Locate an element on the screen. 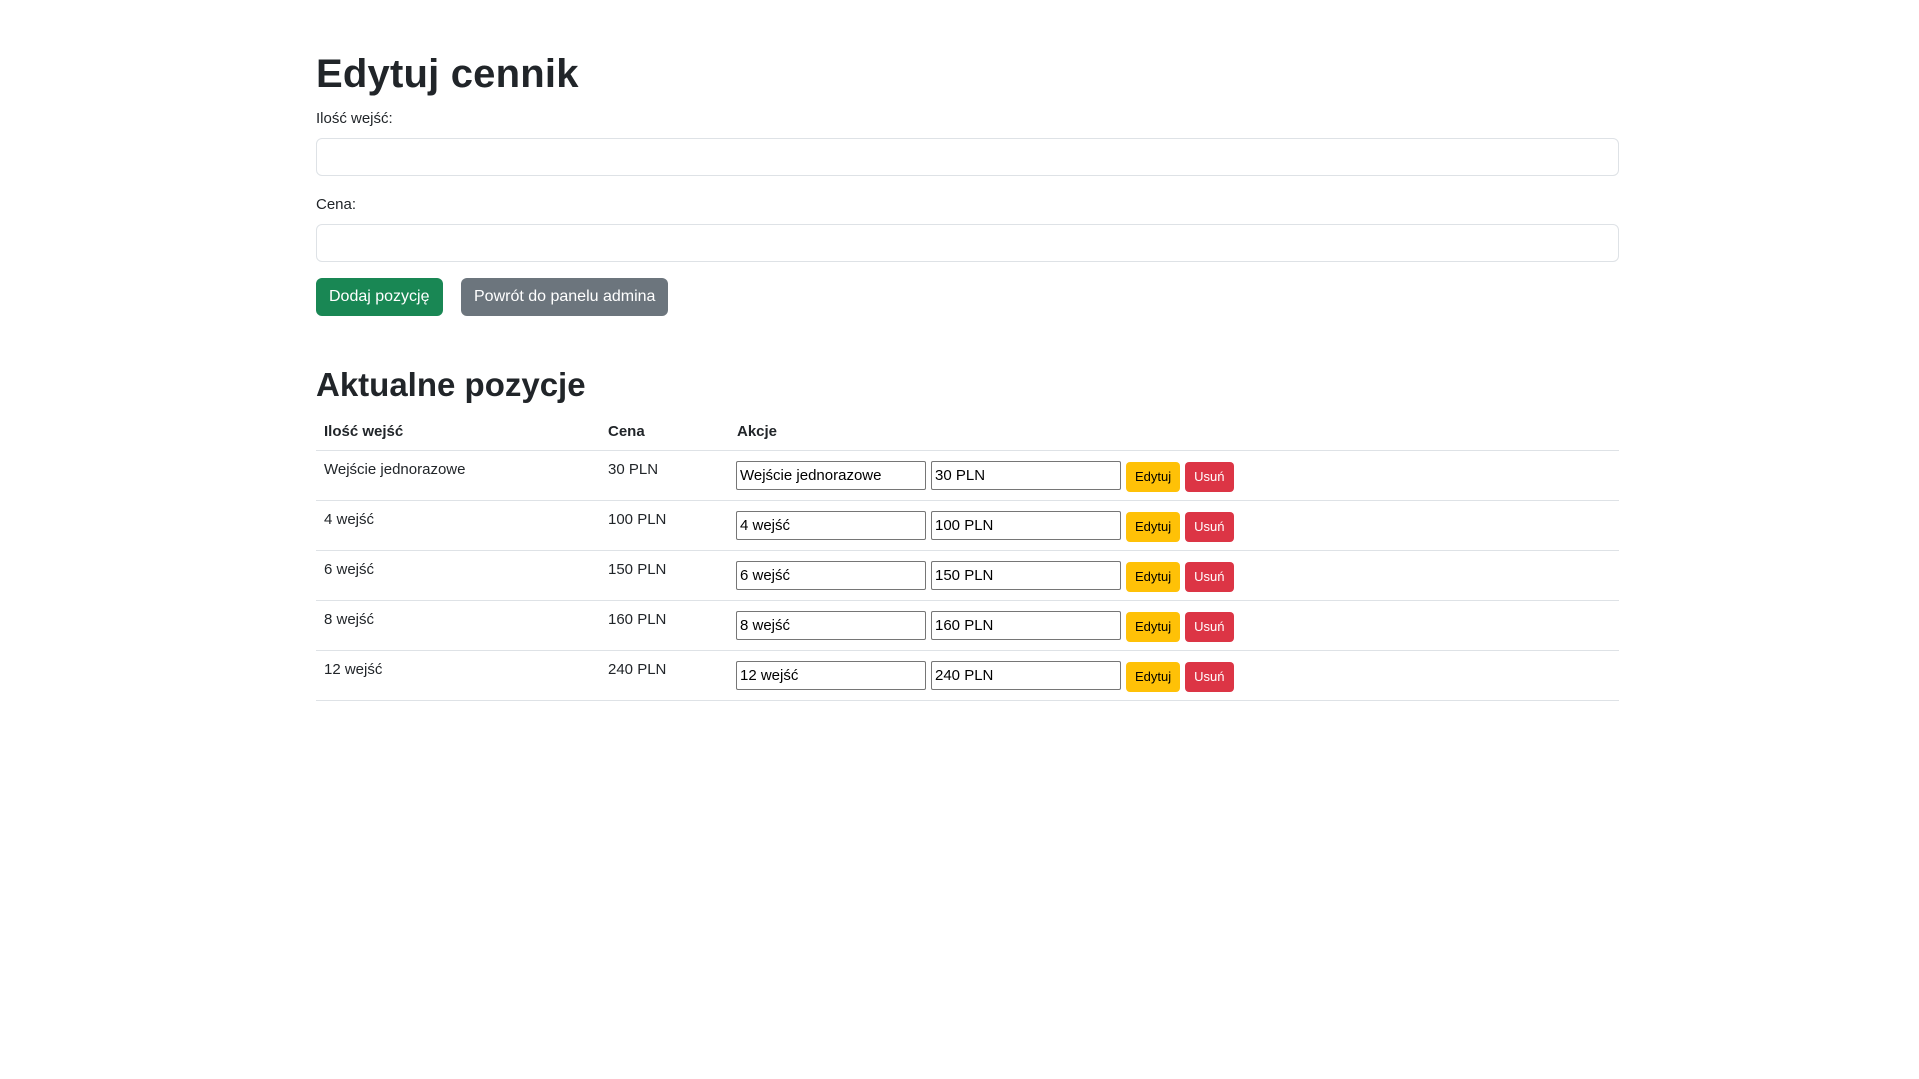 The width and height of the screenshot is (1919, 1079). table-row: Wejście jednorazowe 30 PLN Edytuj Usuń is located at coordinates (967, 475).